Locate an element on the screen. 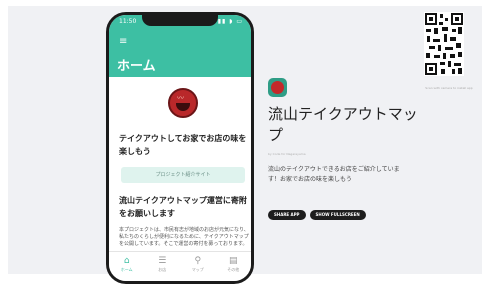  qr-code-icon is located at coordinates (444, 44).